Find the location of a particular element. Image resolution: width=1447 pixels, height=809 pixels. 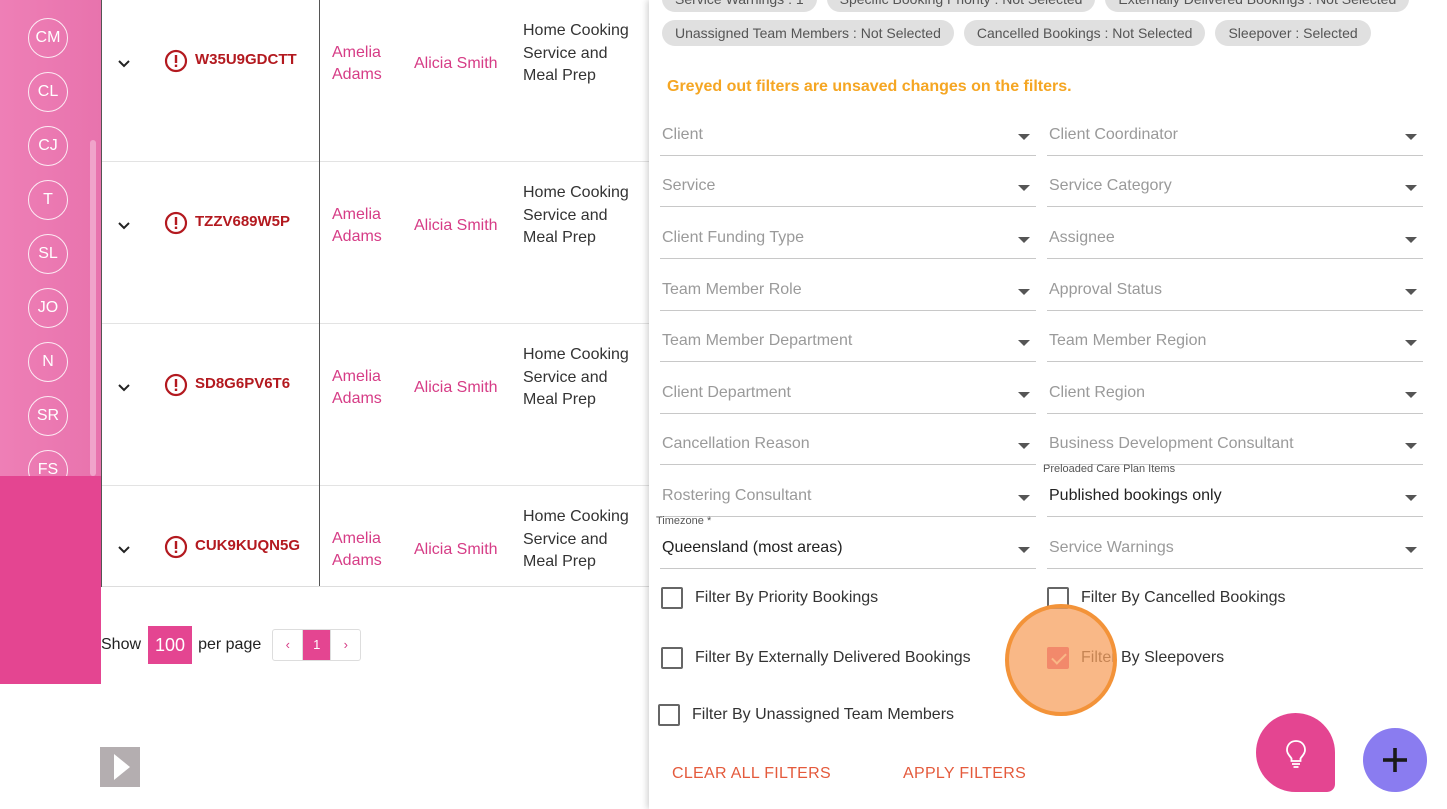

filter-priority-checkbox: Filter By Priority Bookings is located at coordinates (769, 598).